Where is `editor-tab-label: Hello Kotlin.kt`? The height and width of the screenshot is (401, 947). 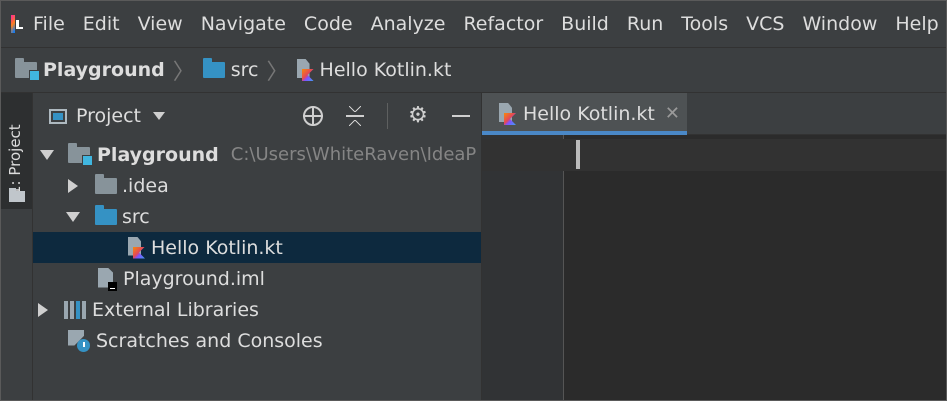 editor-tab-label: Hello Kotlin.kt is located at coordinates (589, 114).